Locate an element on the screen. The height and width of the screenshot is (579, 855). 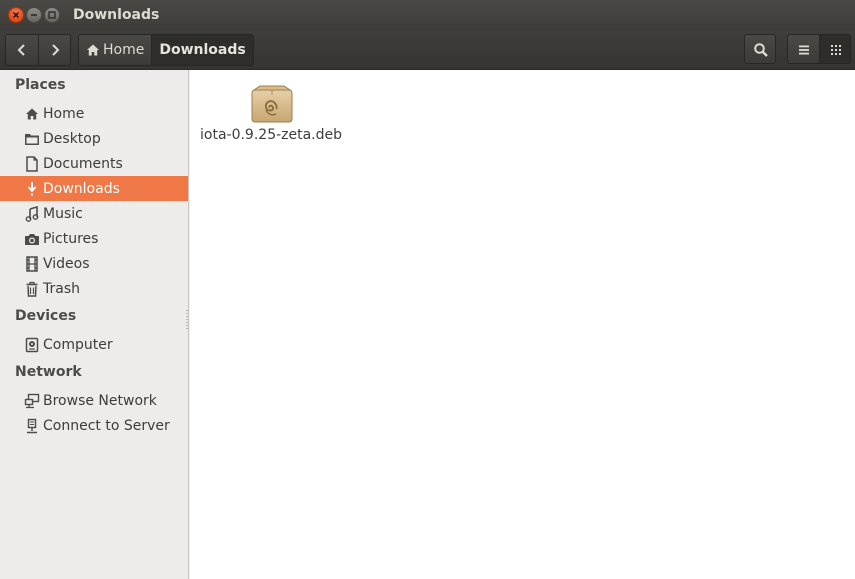
sidebar-item-music: Music is located at coordinates (94, 213).